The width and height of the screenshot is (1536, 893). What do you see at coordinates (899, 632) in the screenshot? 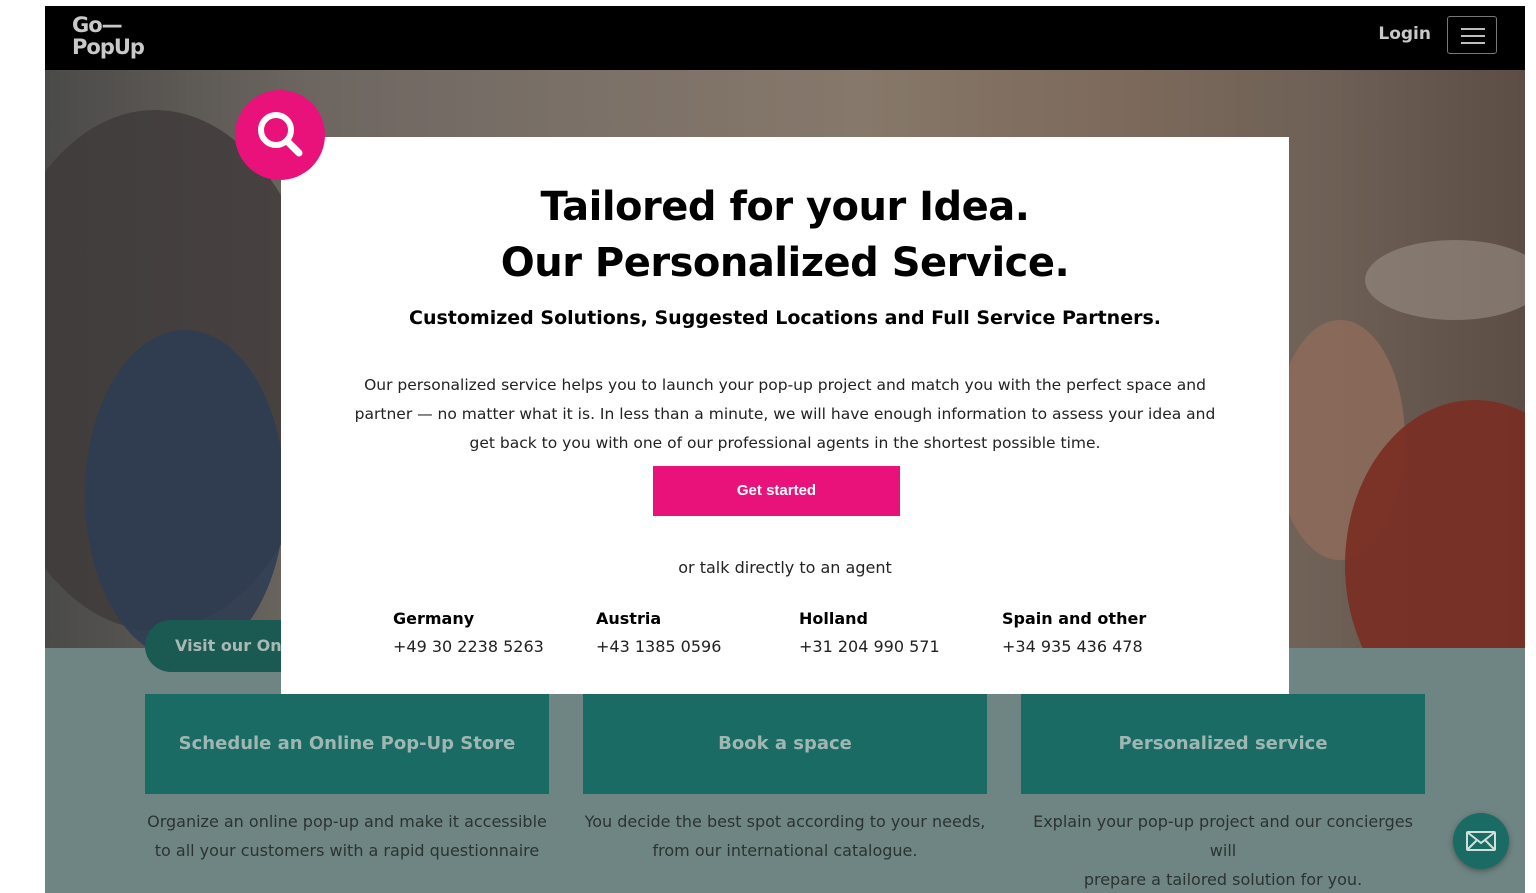
I see `contact-holland: Holland +31 204 990 571` at bounding box center [899, 632].